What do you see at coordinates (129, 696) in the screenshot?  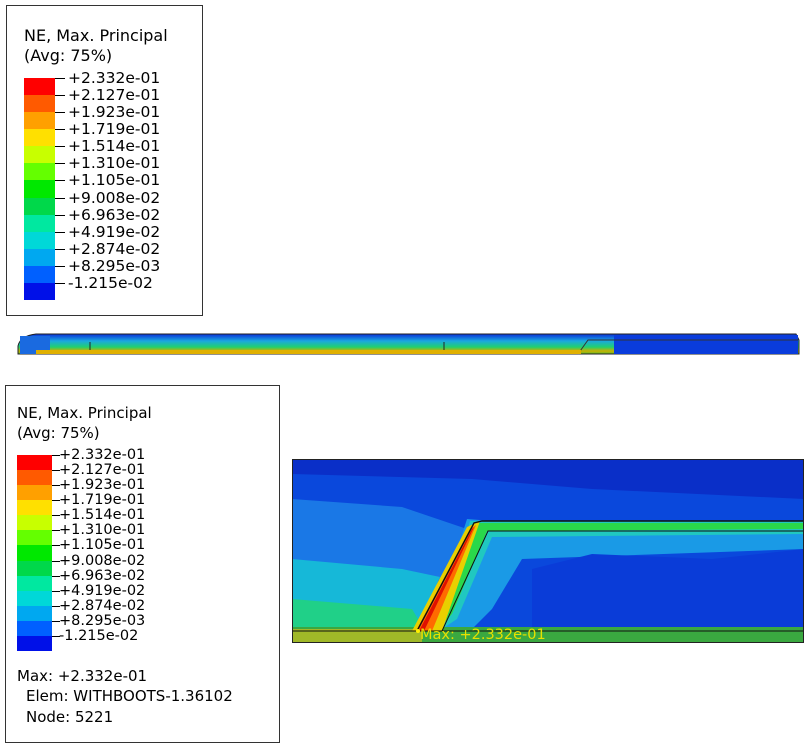 I see `max-element: Elem: WITHBOOTS-1.36102` at bounding box center [129, 696].